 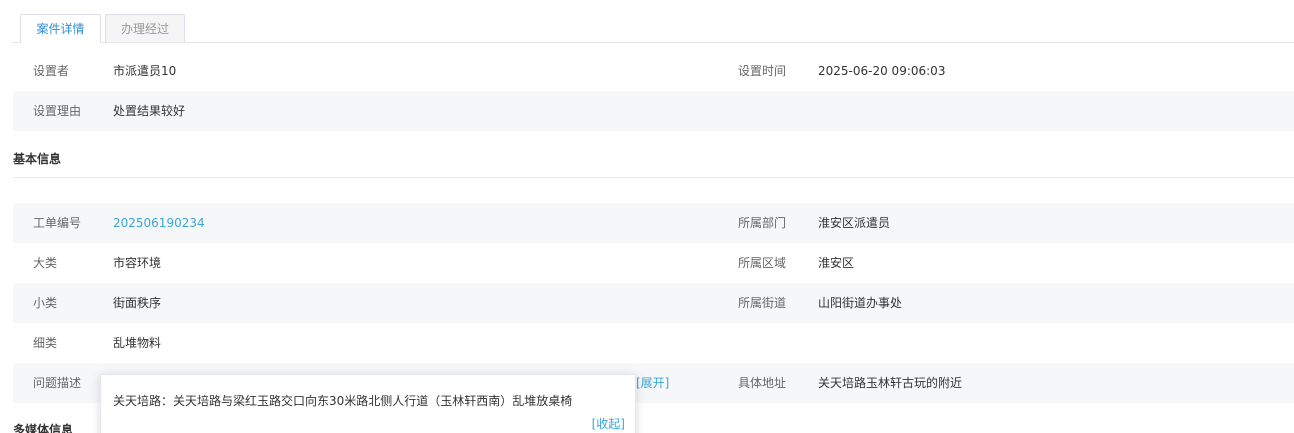 What do you see at coordinates (890, 383) in the screenshot?
I see `address-value: 关天培路玉林轩古玩的附近` at bounding box center [890, 383].